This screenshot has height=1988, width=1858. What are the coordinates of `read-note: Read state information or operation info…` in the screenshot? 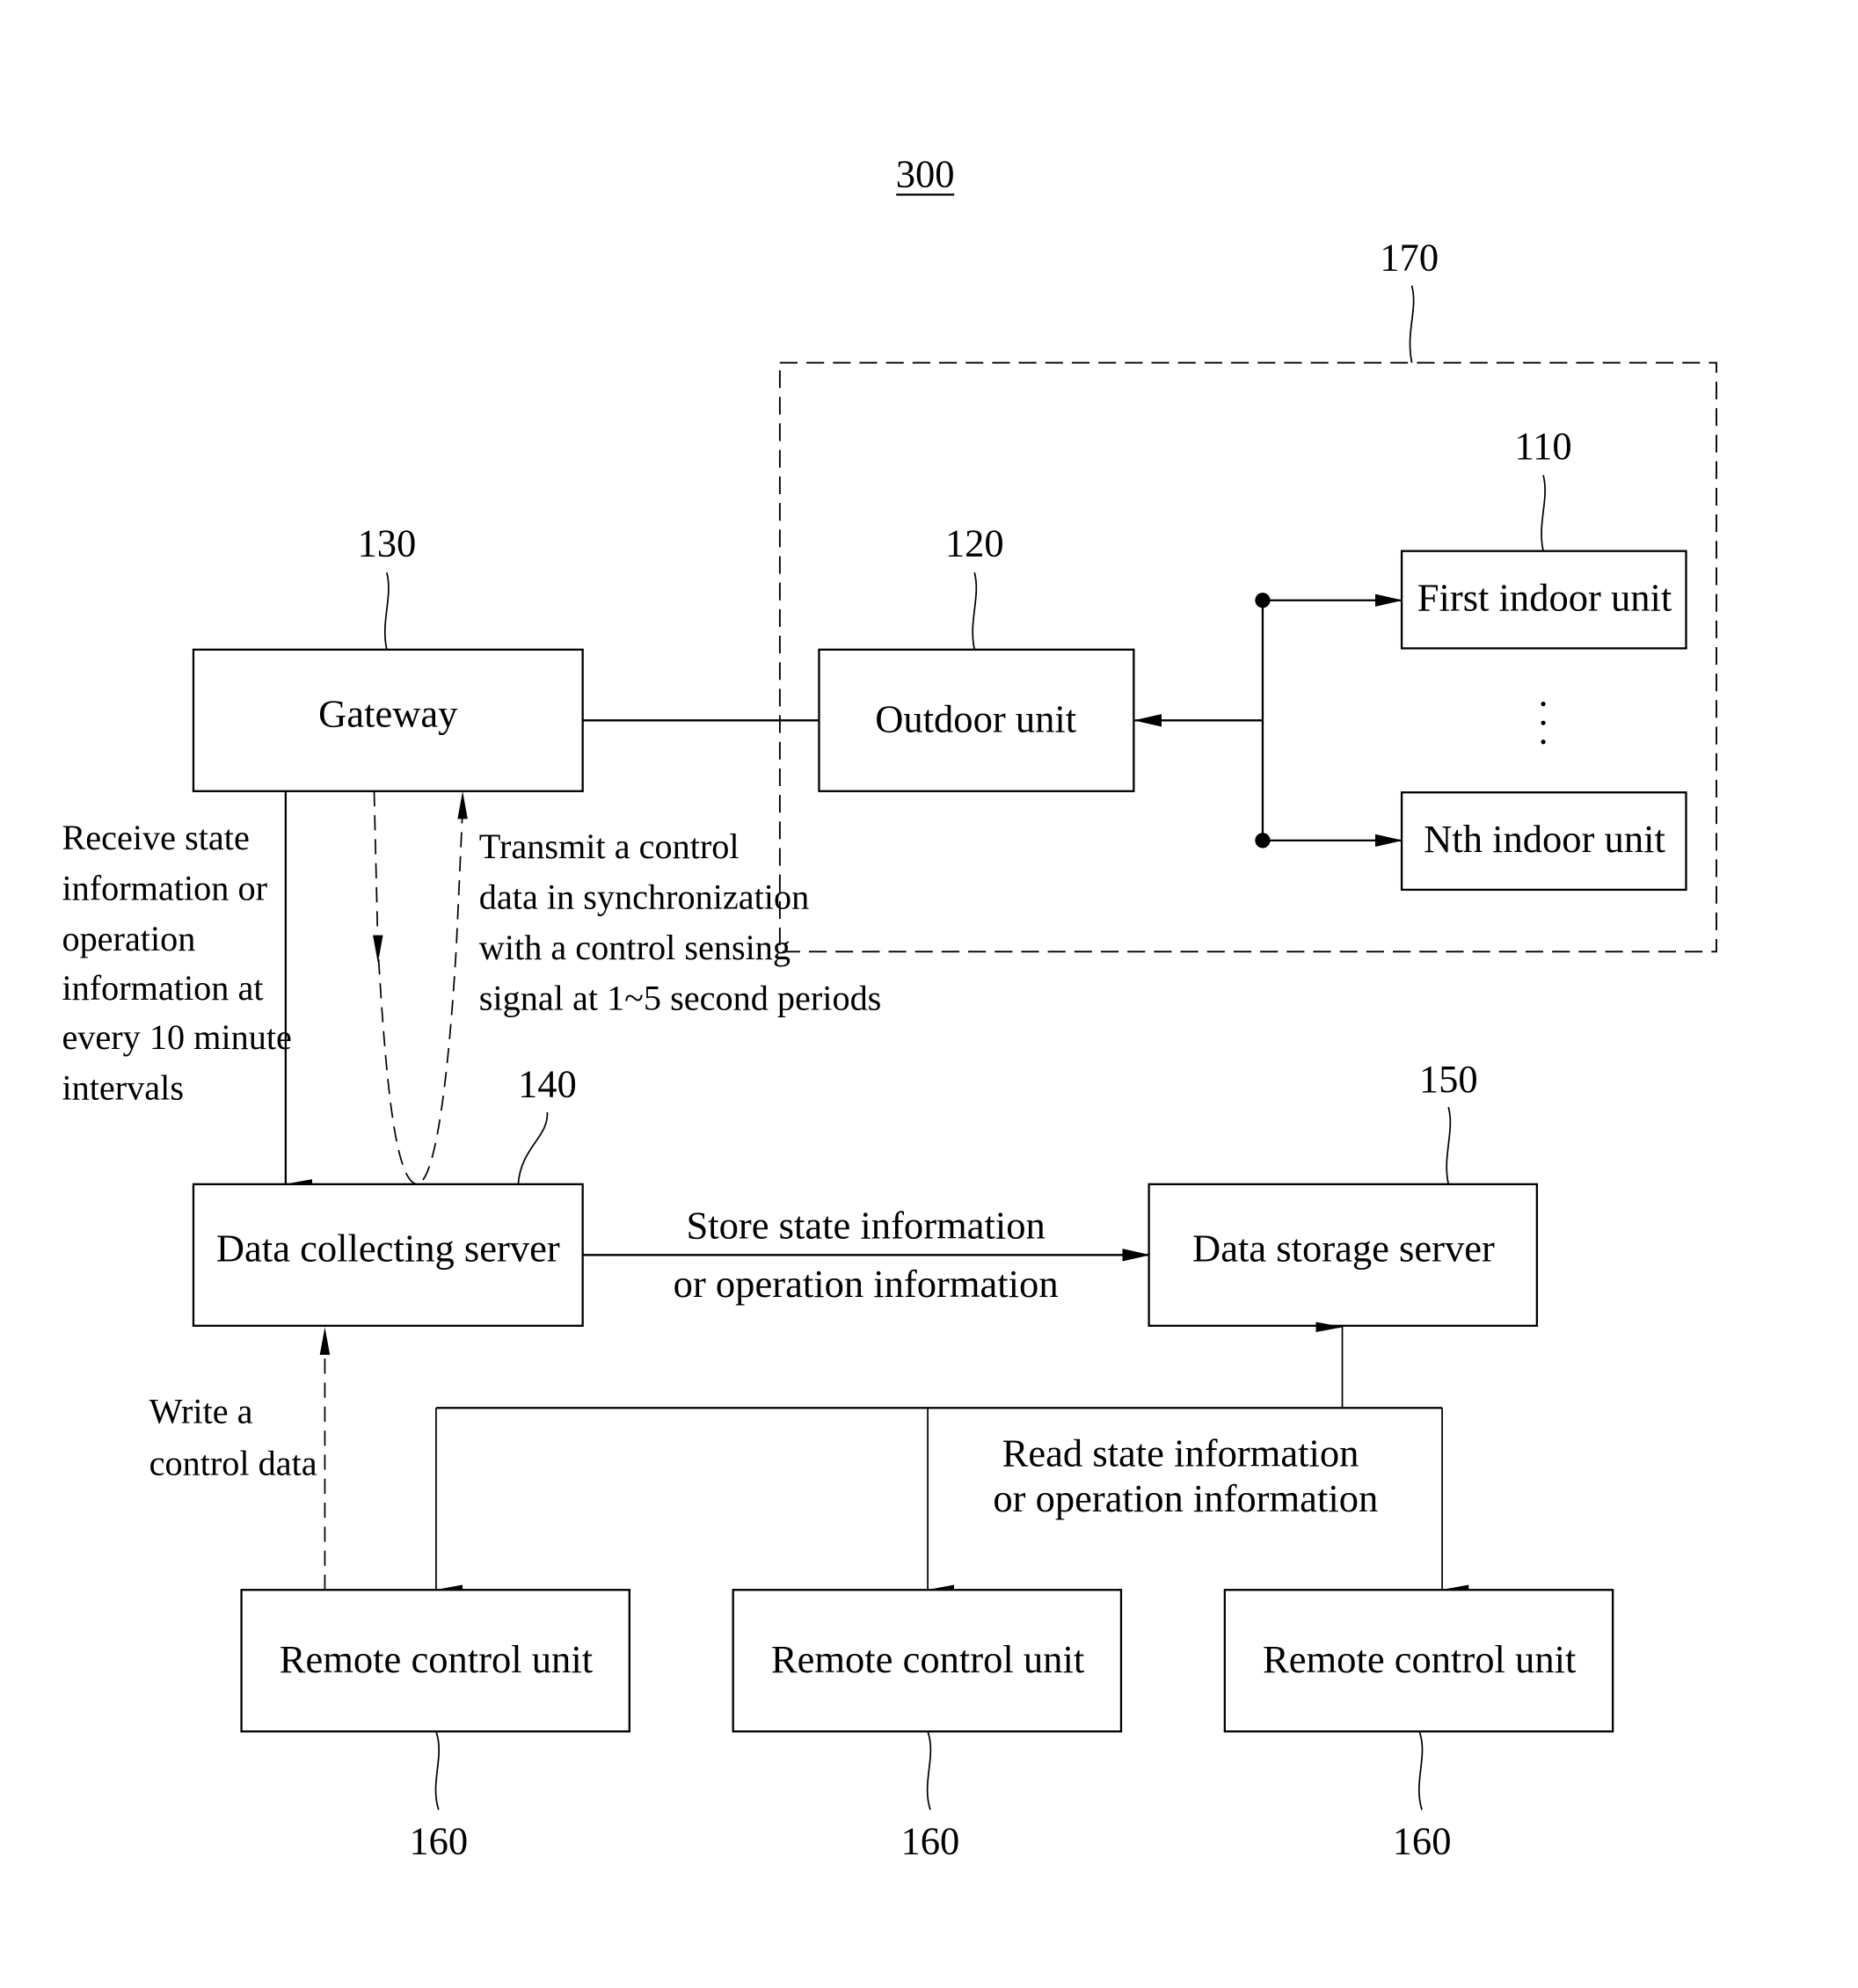 It's located at (1185, 1475).